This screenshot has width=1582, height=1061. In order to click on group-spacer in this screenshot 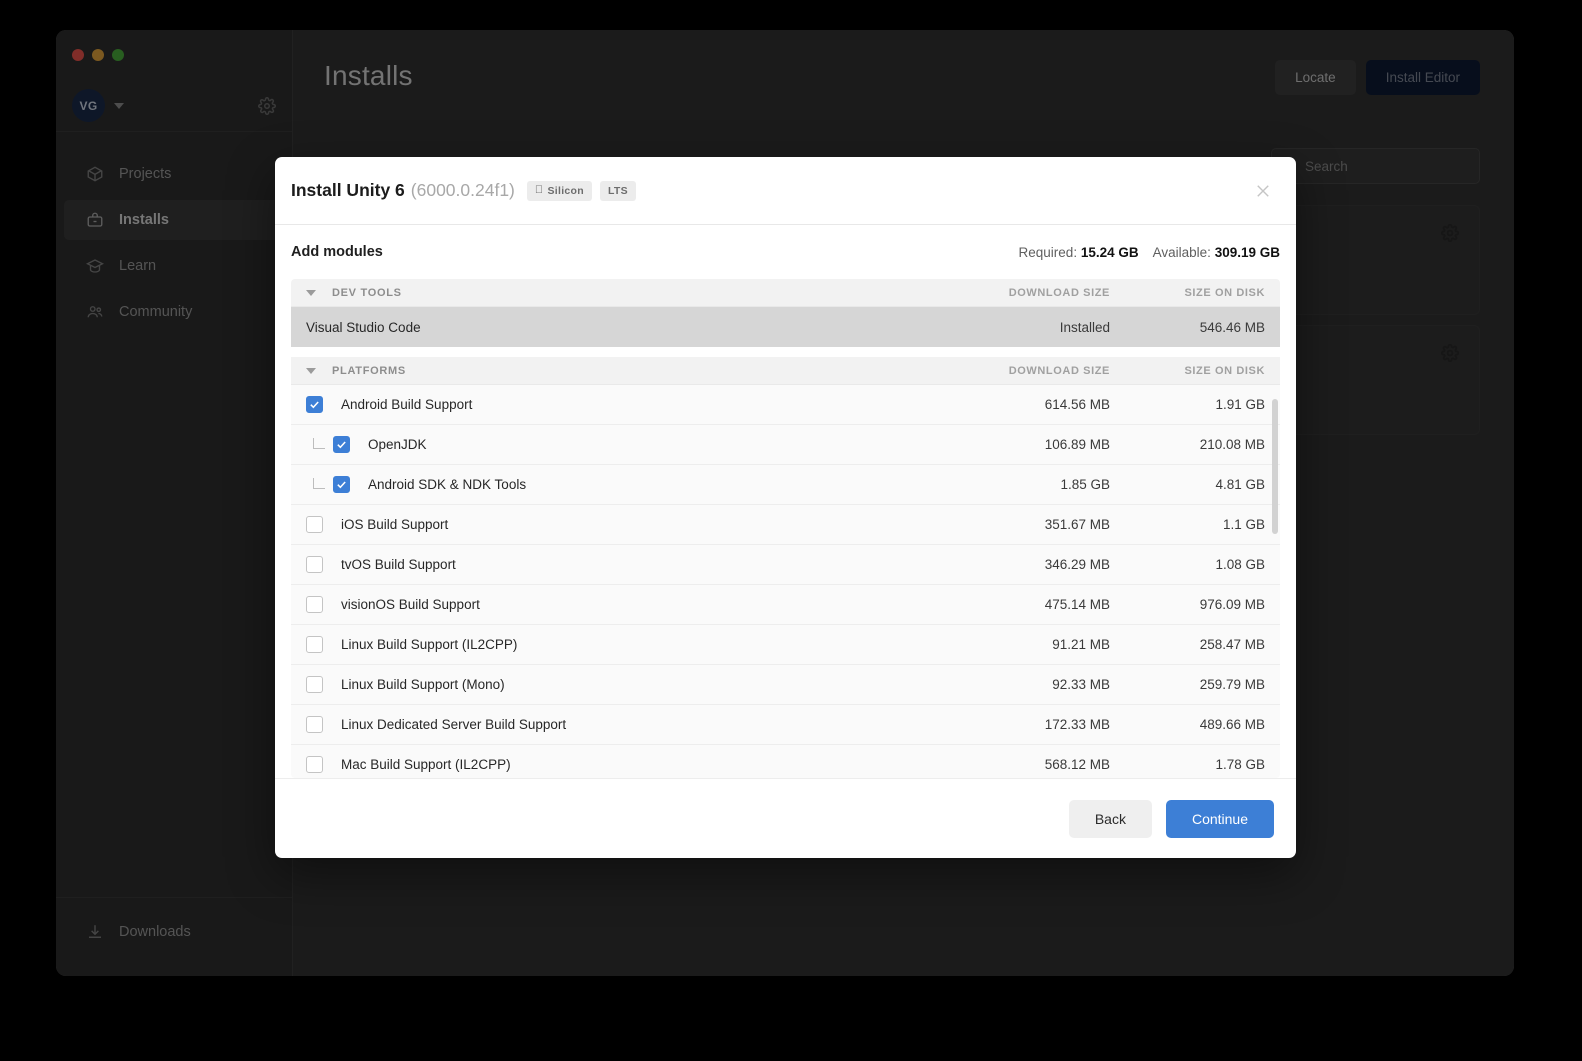, I will do `click(785, 352)`.